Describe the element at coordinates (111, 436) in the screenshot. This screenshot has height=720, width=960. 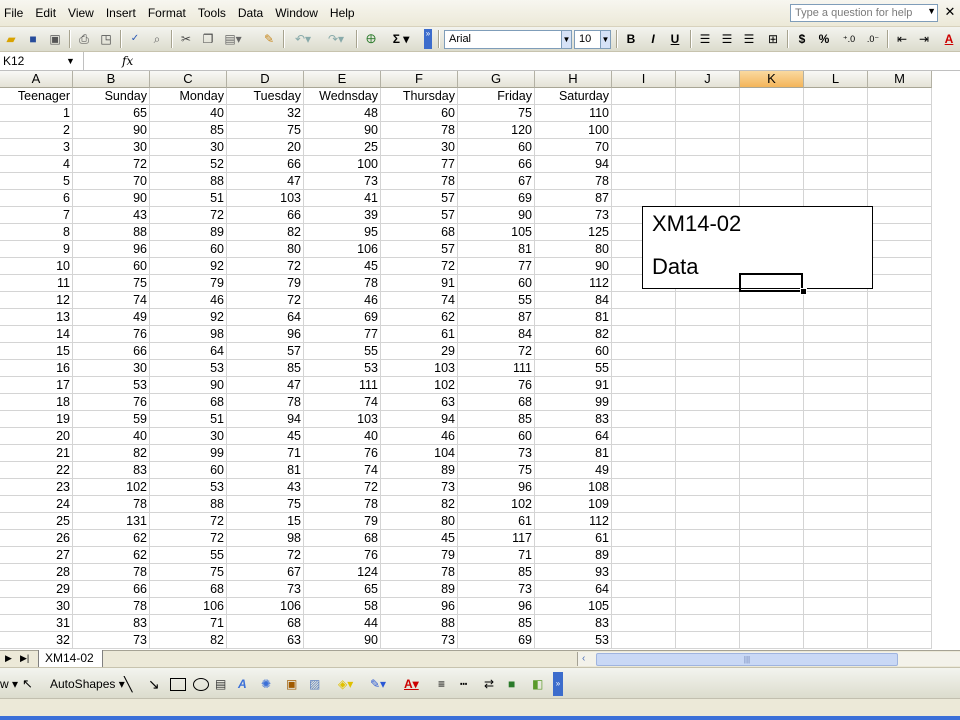
I see `data-cell: 40` at that location.